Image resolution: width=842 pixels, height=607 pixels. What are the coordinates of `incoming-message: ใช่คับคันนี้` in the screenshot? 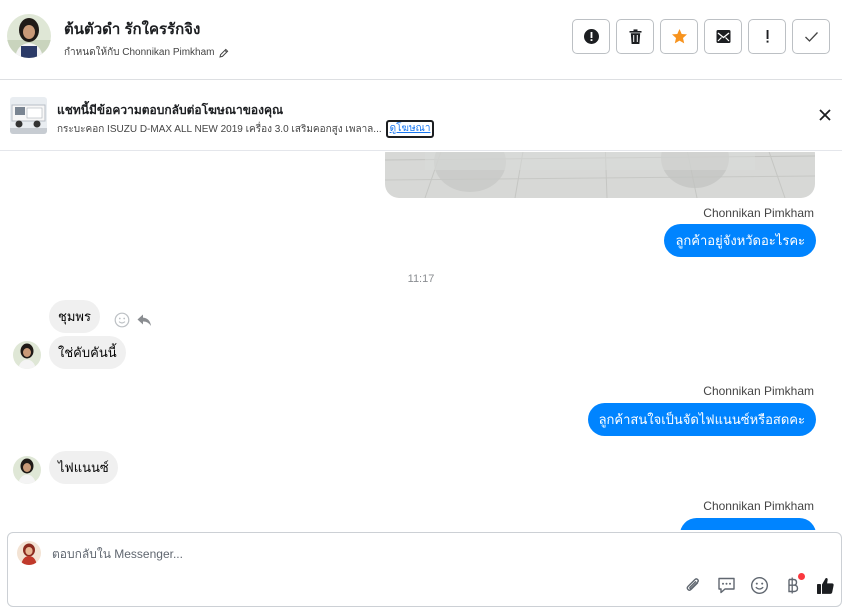 It's located at (87, 352).